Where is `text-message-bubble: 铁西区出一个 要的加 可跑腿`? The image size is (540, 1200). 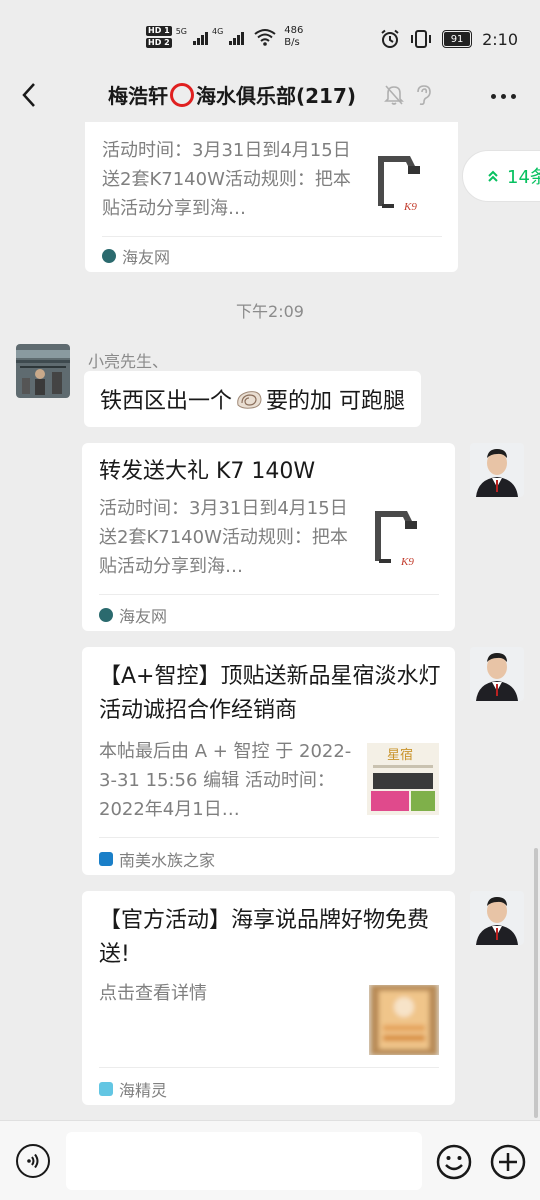
text-message-bubble: 铁西区出一个 要的加 可跑腿 is located at coordinates (253, 399).